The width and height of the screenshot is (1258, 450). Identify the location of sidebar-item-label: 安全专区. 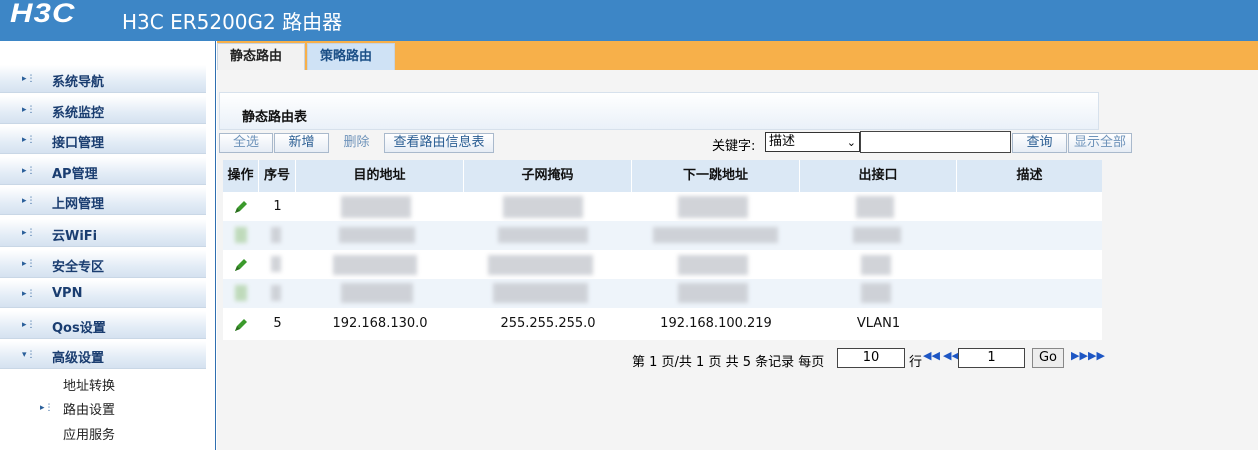
(78, 267).